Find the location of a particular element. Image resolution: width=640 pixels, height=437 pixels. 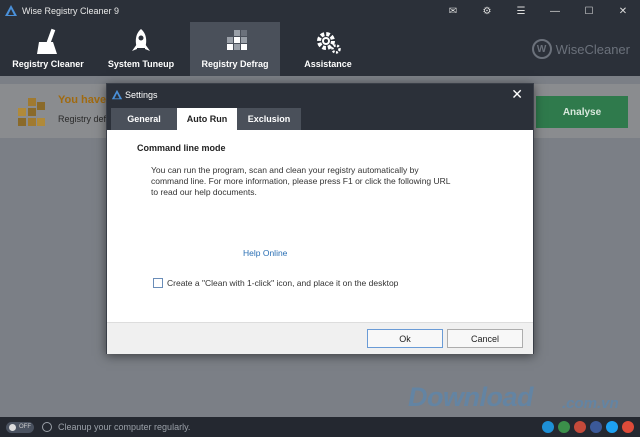

blocks-icon is located at coordinates (237, 40).